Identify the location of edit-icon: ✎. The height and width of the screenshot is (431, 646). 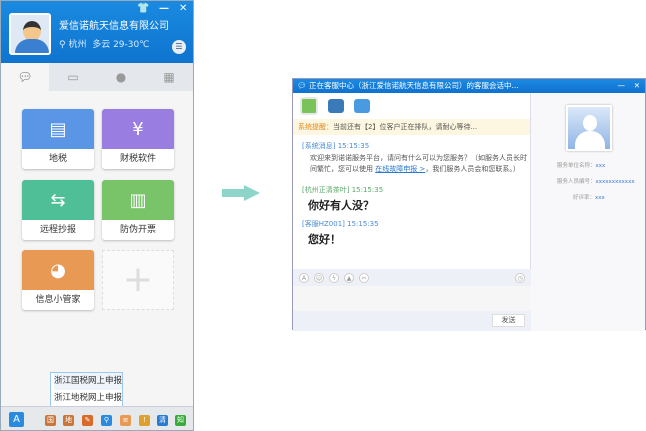
(87, 420).